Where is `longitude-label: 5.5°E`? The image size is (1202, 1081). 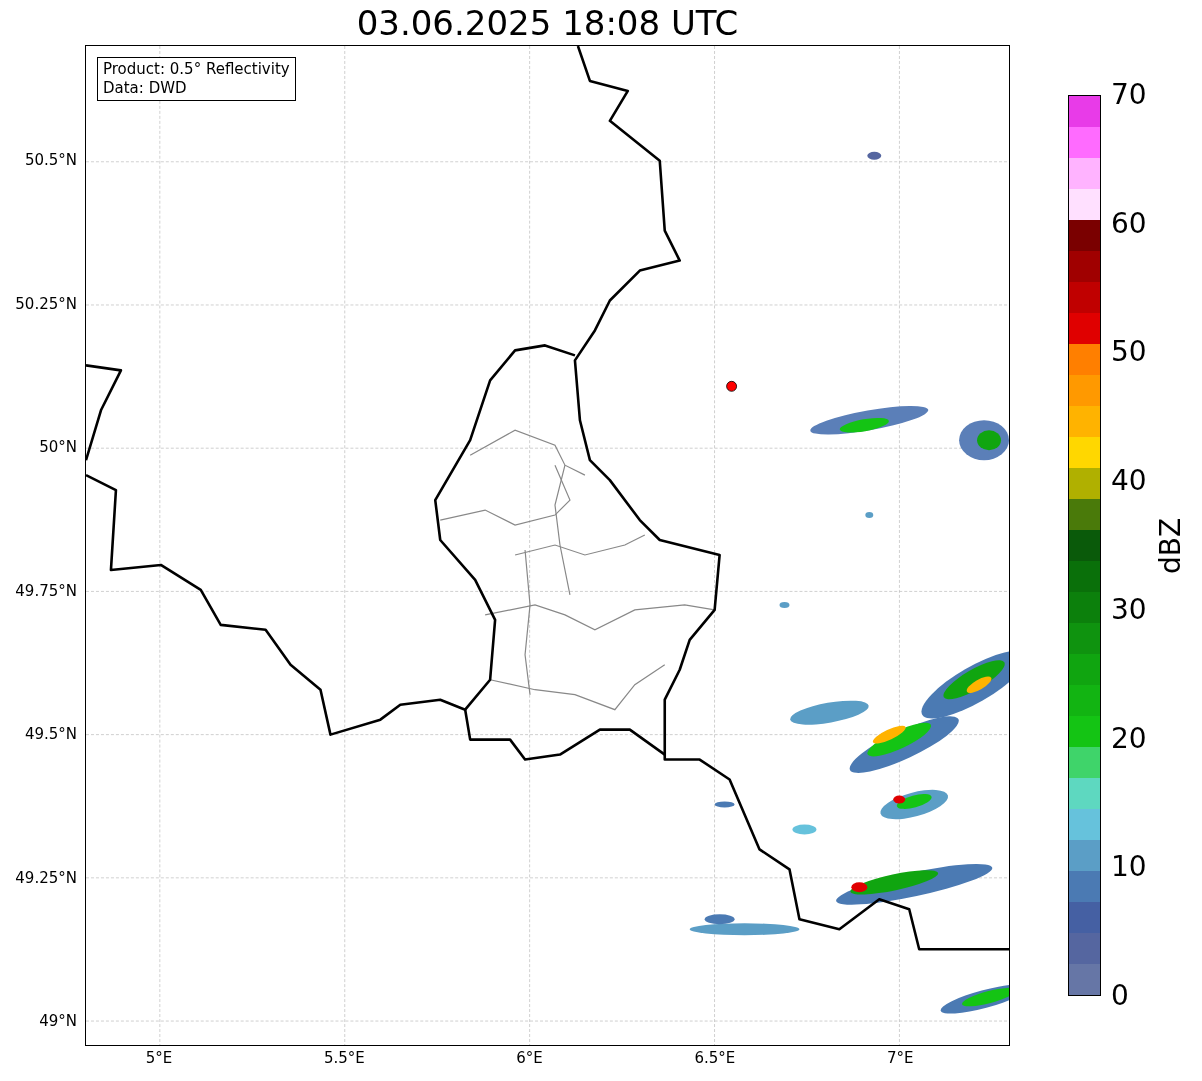
longitude-label: 5.5°E is located at coordinates (344, 1058).